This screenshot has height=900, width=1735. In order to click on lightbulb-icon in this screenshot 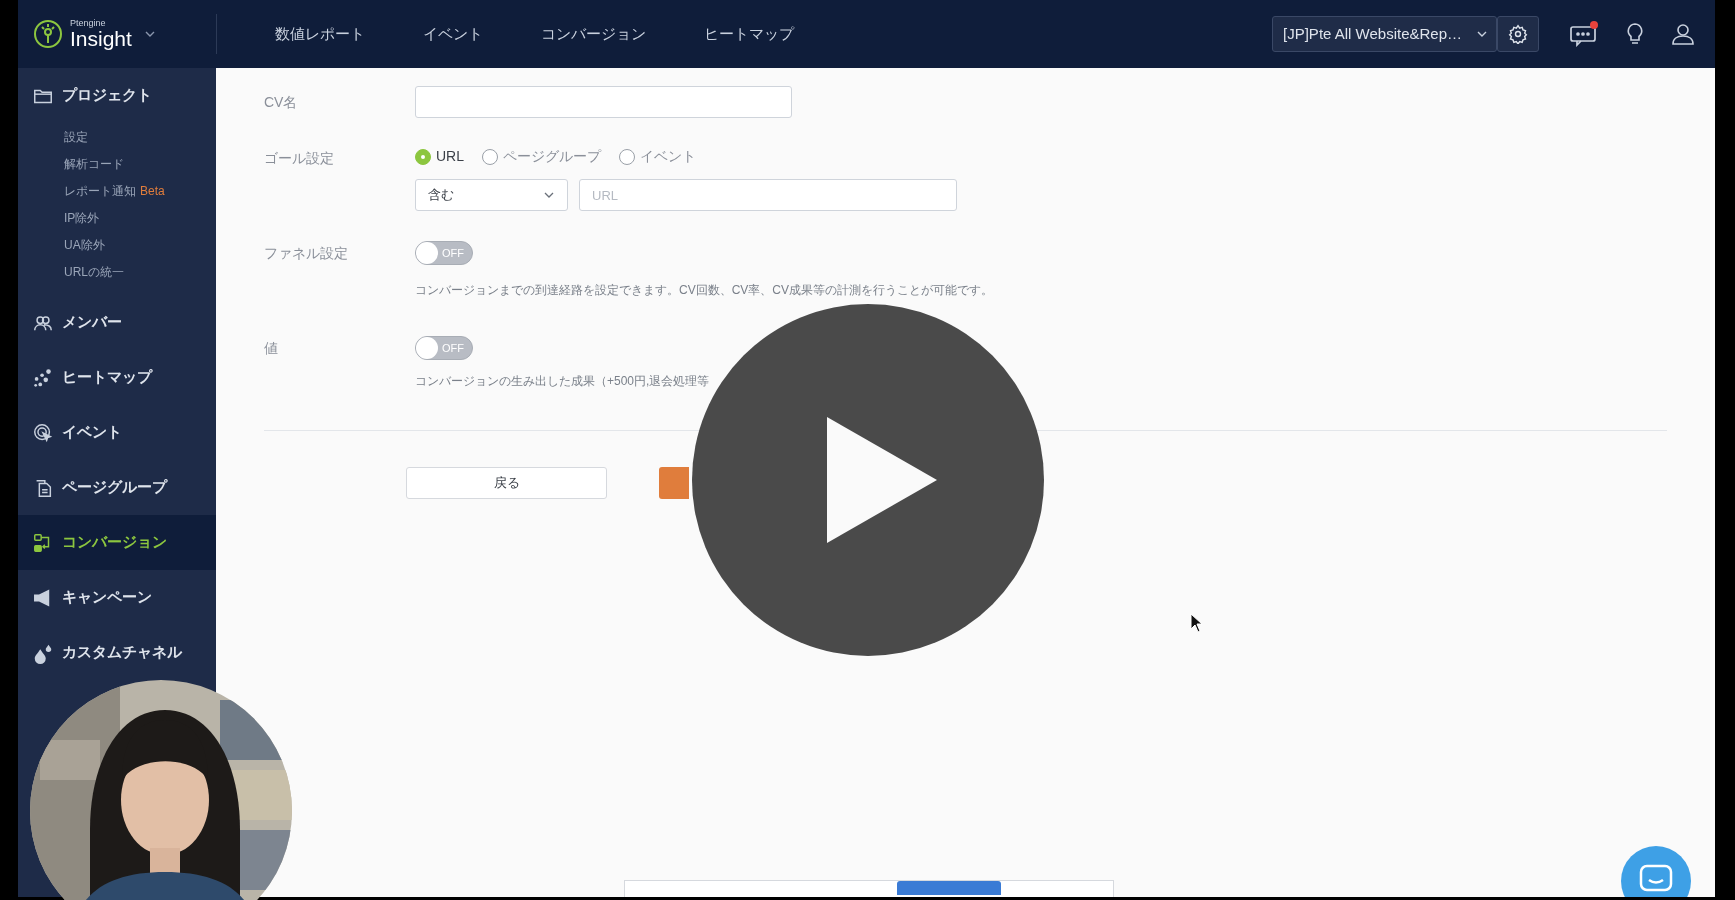, I will do `click(1635, 34)`.